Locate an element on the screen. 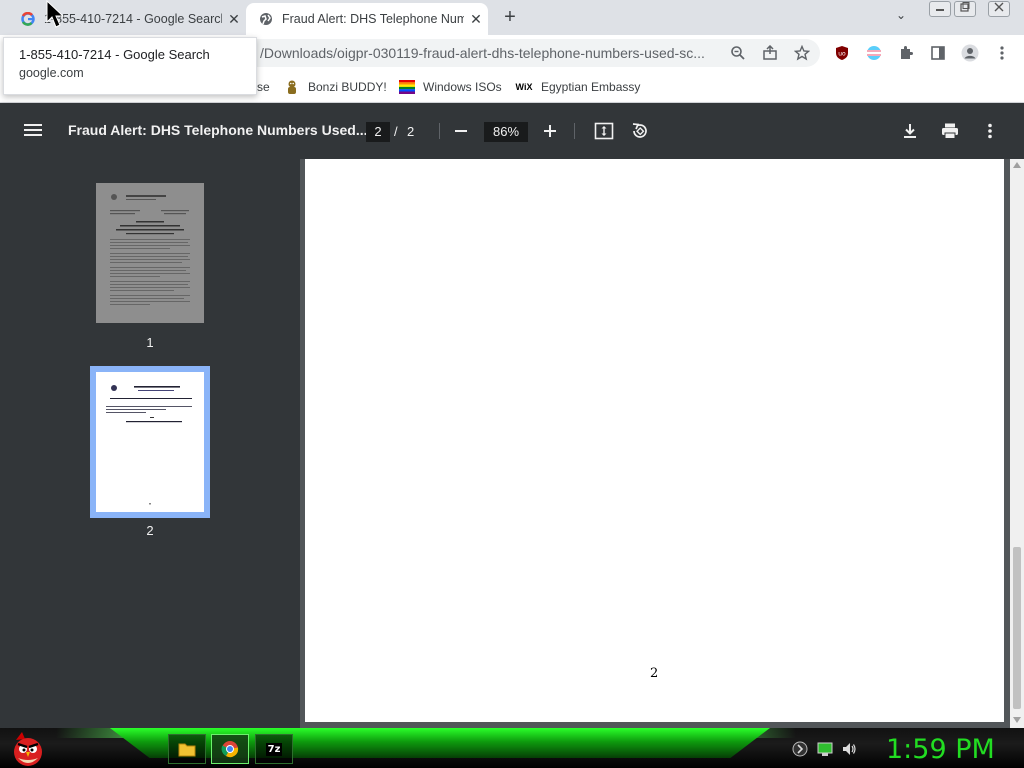  tab-google-search: 1-855-410-7214 - Google Search ✕ is located at coordinates (127, 19).